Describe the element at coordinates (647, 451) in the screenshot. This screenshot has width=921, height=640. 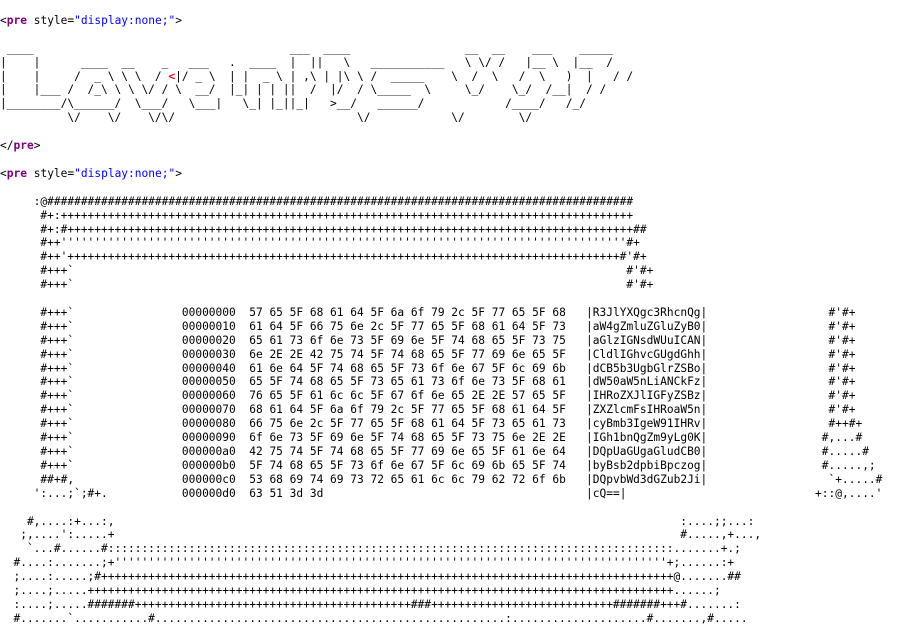
I see `hex-ascii: |DQpUaGUgaGludCB0|` at that location.